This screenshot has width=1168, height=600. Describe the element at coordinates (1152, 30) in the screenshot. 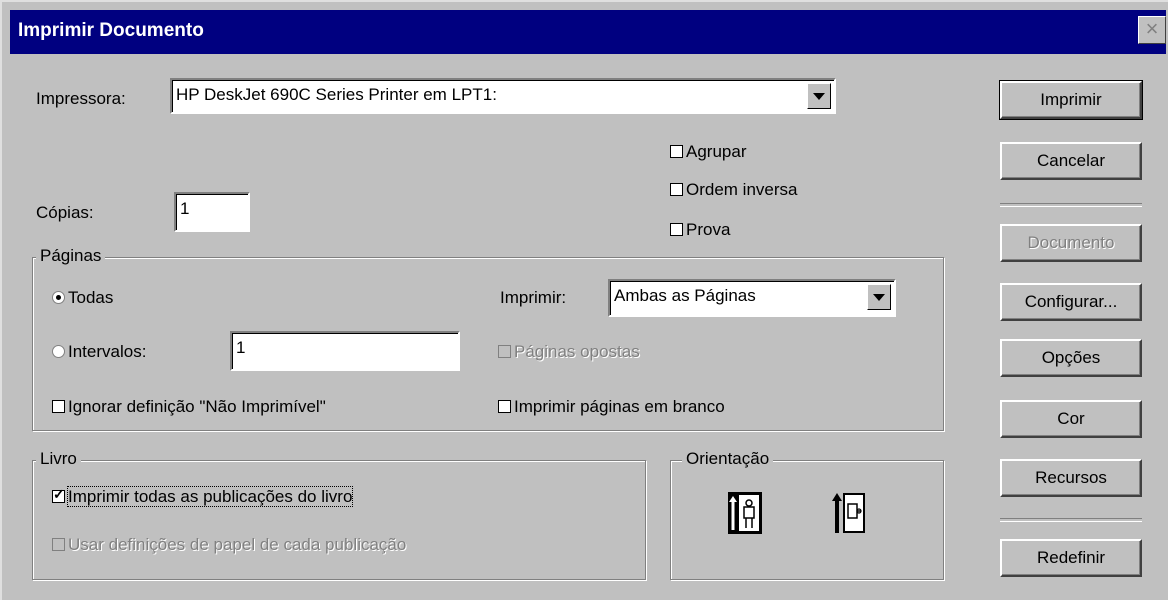

I see `close-icon: ×` at that location.